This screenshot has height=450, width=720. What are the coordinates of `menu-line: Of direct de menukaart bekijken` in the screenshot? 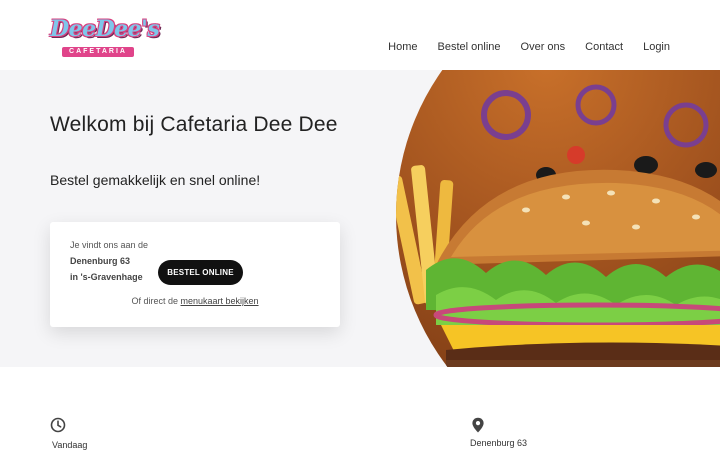 It's located at (195, 301).